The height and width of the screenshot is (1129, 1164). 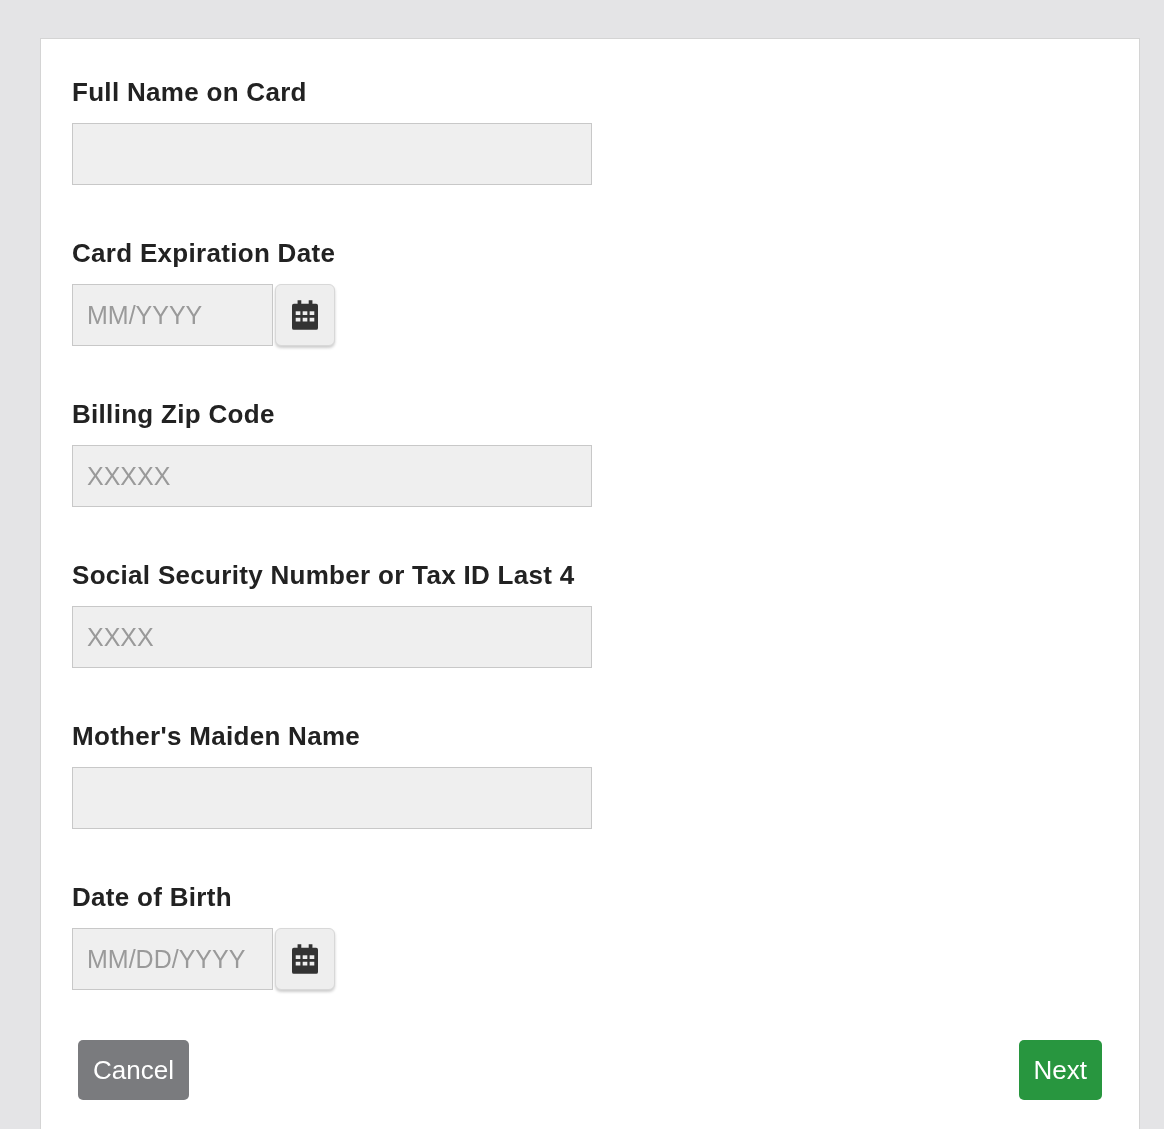 I want to click on date-field: MM/DD/YYYY, so click(x=172, y=959).